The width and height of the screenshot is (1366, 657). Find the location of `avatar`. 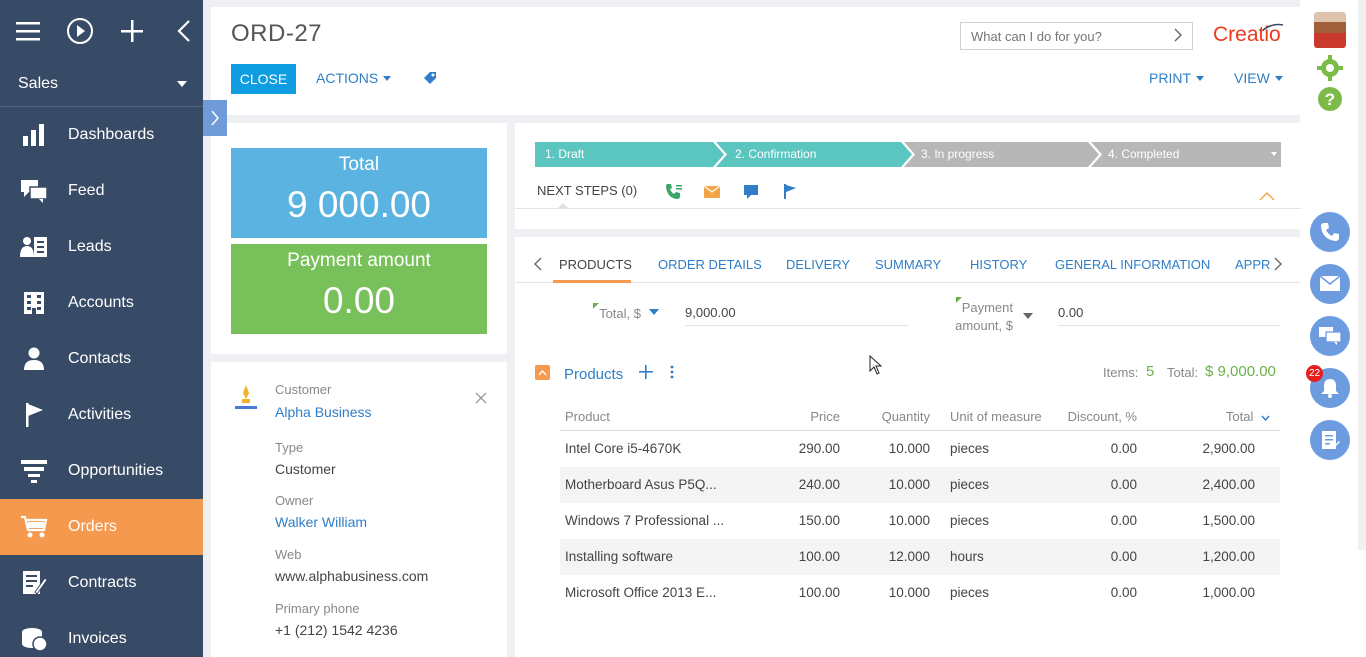

avatar is located at coordinates (1330, 30).